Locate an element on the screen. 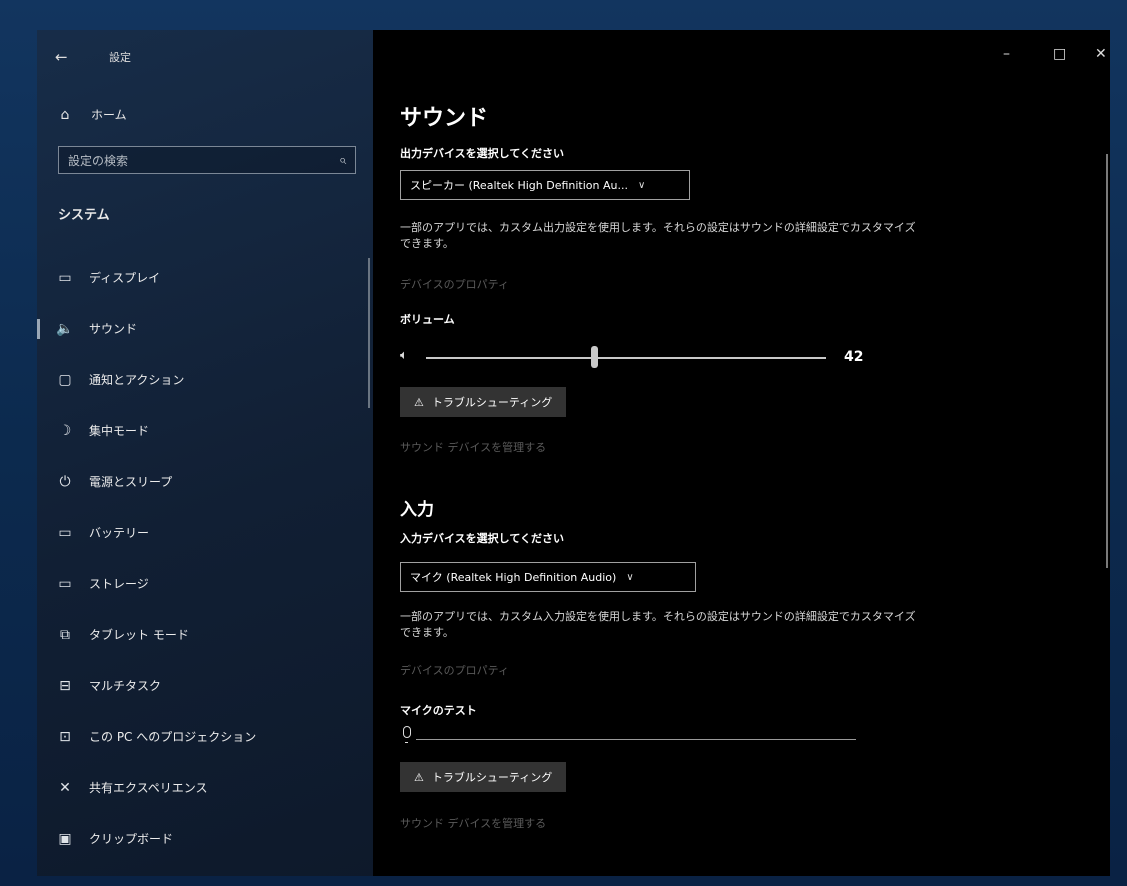  output-device-dropdown: スピーカー (Realtek High Definition Au... ∨ is located at coordinates (545, 185).